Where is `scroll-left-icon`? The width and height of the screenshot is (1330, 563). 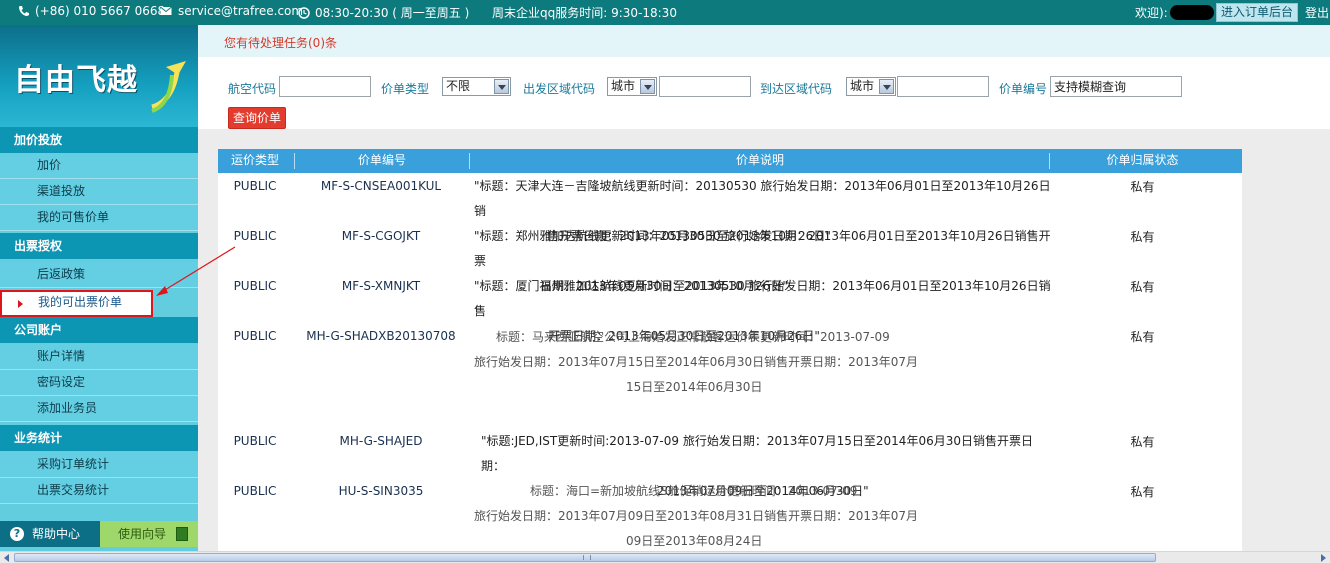
scroll-left-icon is located at coordinates (7, 558).